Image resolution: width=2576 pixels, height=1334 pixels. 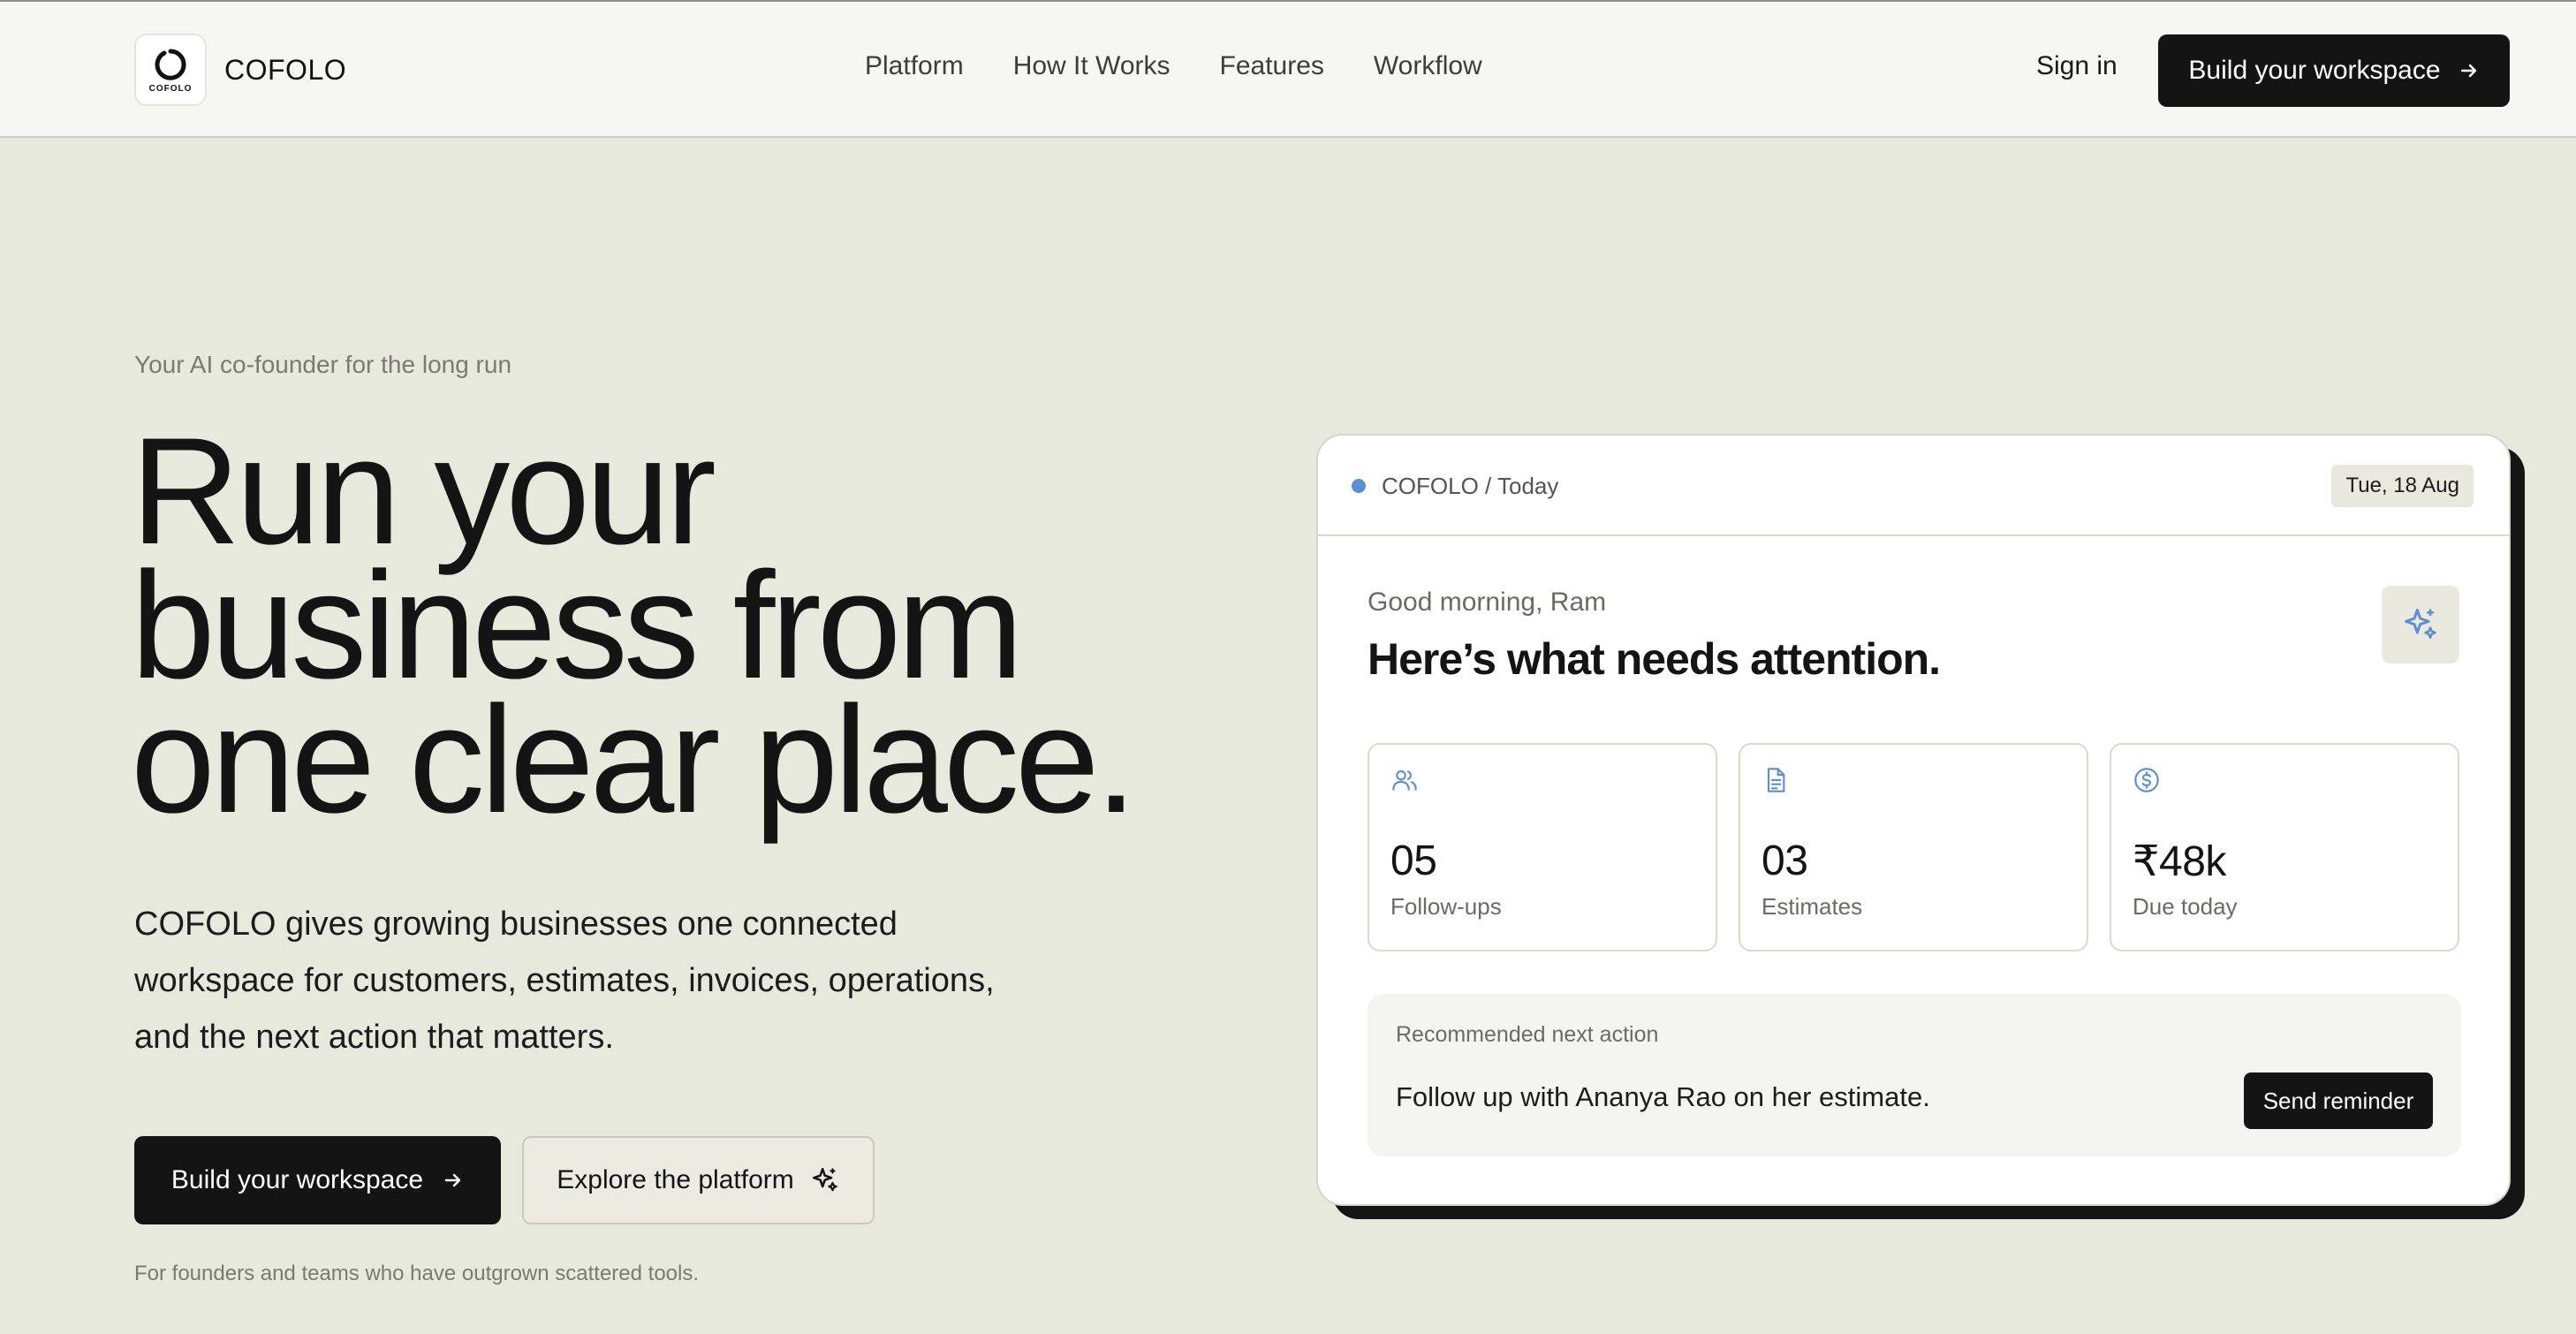 What do you see at coordinates (1428, 66) in the screenshot?
I see `nav-workflow: Workflow` at bounding box center [1428, 66].